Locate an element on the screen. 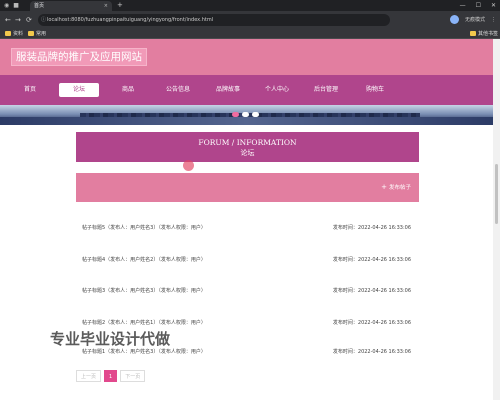 The image size is (500, 400). post-action-bar: + 发布帖子 is located at coordinates (247, 187).